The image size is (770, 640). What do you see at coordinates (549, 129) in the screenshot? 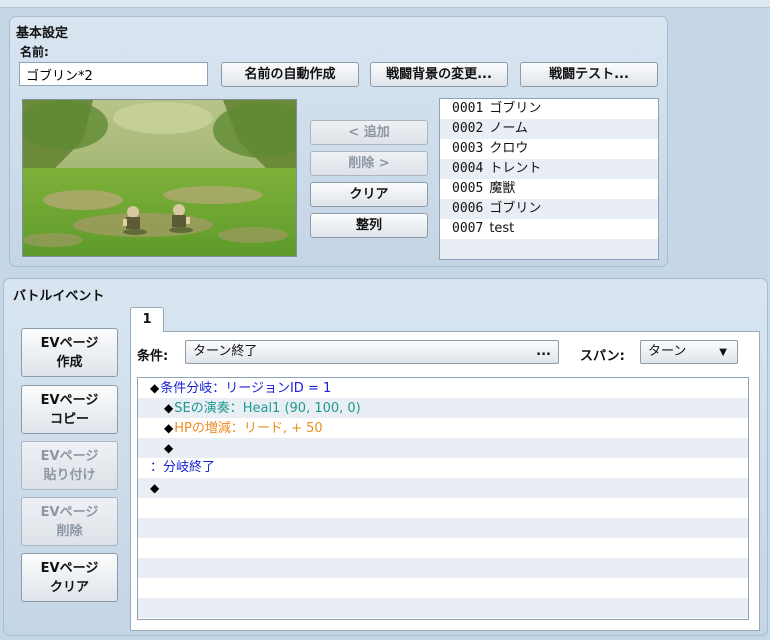
I see `enemy-list-item: 0002 ノーム` at bounding box center [549, 129].